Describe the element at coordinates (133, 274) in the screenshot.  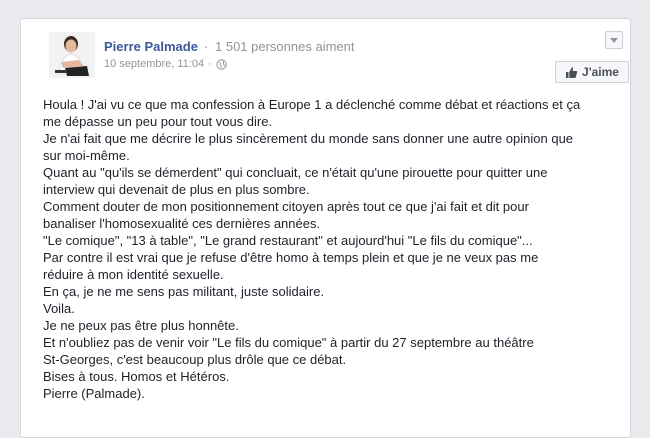
I see `post-line: réduire à mon identité sexuelle.` at that location.